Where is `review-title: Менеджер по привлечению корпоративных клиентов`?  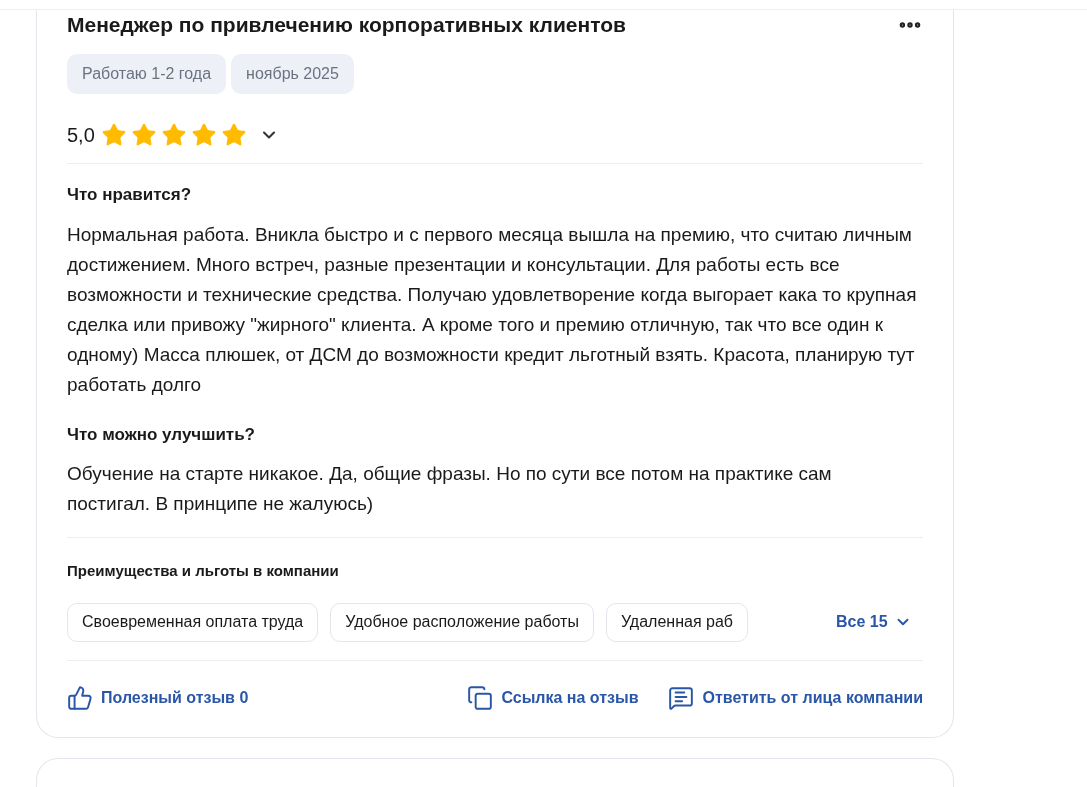 review-title: Менеджер по привлечению корпоративных клиентов is located at coordinates (346, 25).